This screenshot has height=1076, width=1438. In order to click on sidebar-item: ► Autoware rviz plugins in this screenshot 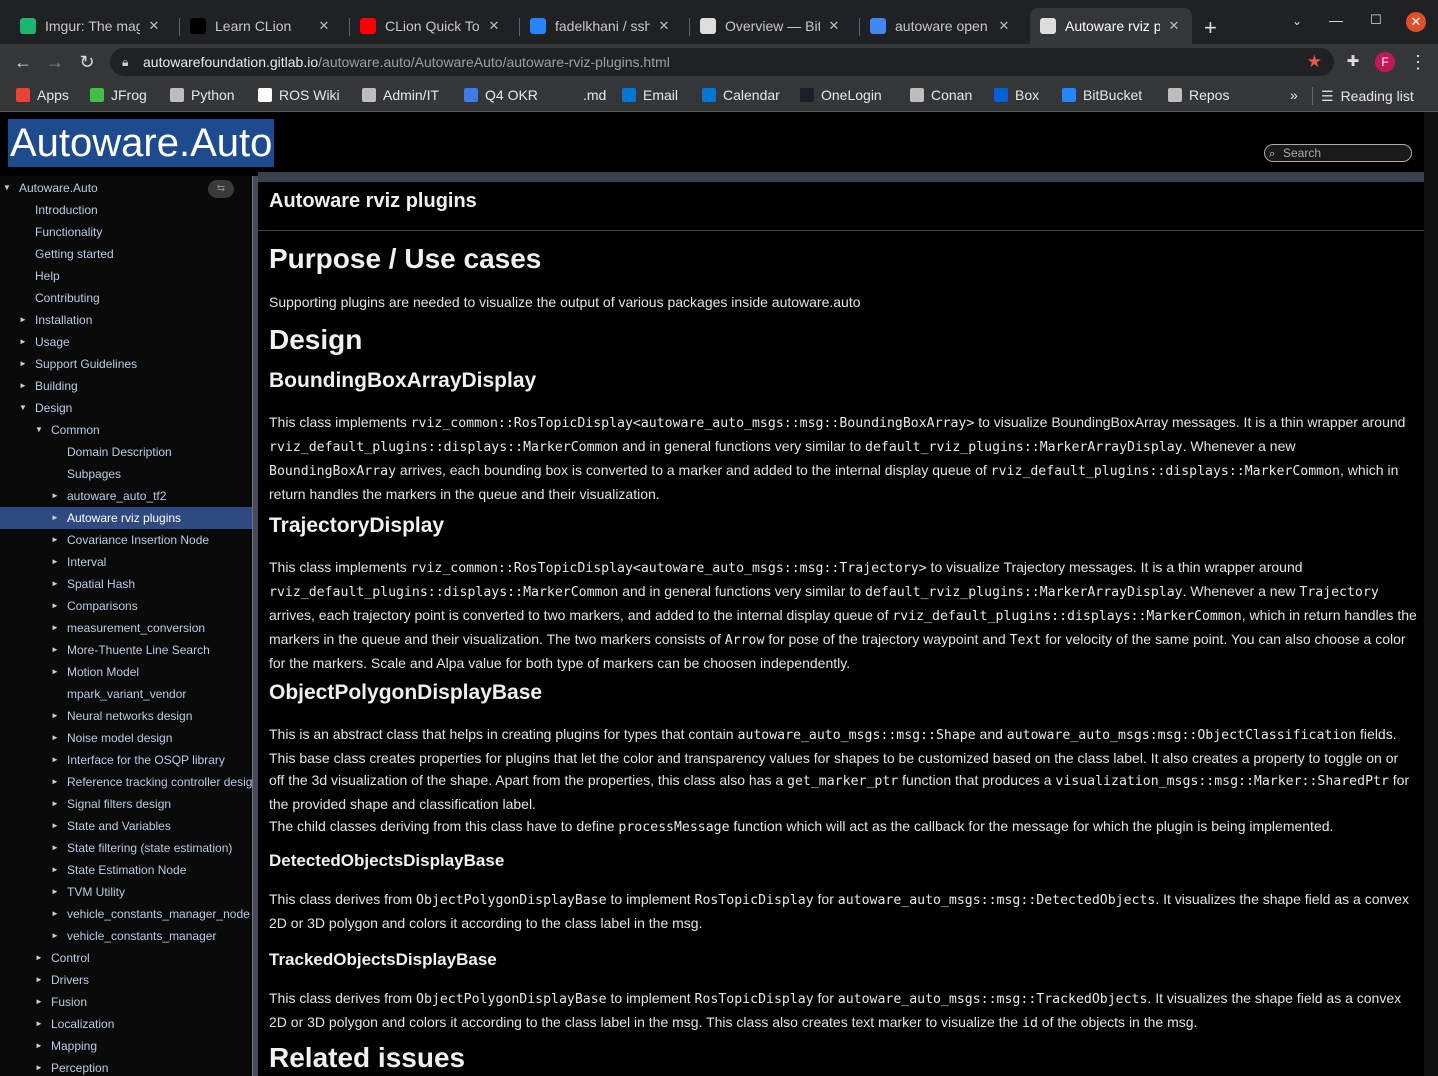, I will do `click(126, 518)`.